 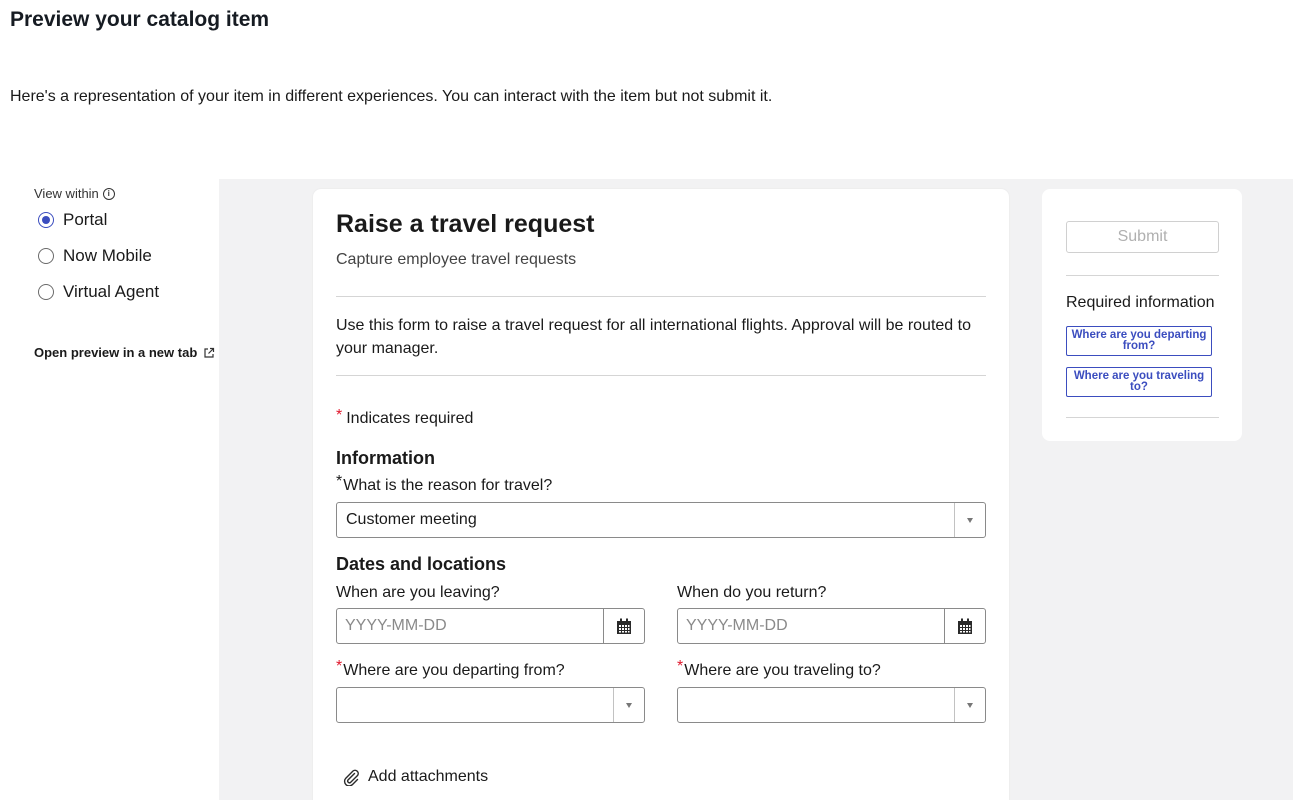 I want to click on leaving-date-input, so click(x=470, y=626).